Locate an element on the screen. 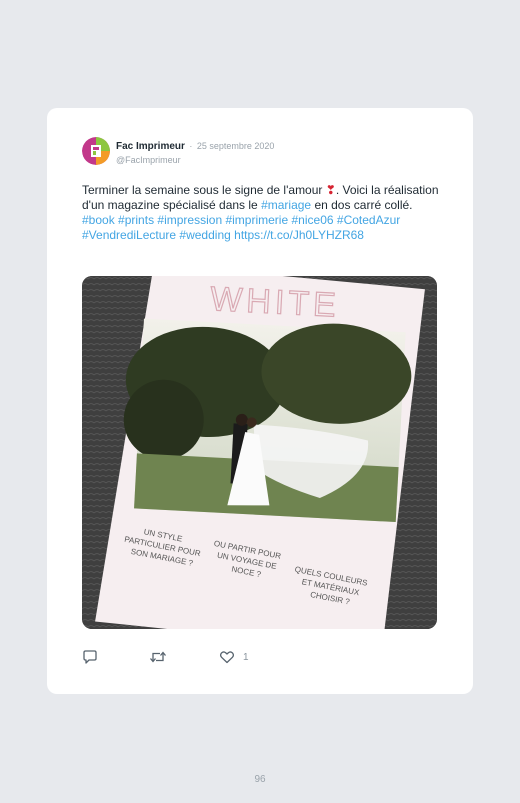 Image resolution: width=520 pixels, height=803 pixels. magazine-title: WHITE is located at coordinates (274, 302).